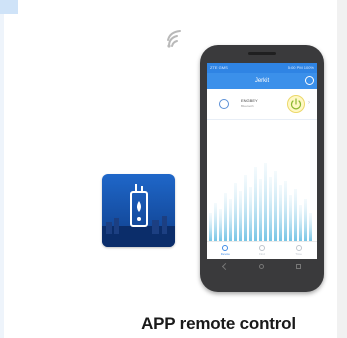 This screenshot has height=338, width=347. Describe the element at coordinates (224, 104) in the screenshot. I see `clock-icon` at that location.